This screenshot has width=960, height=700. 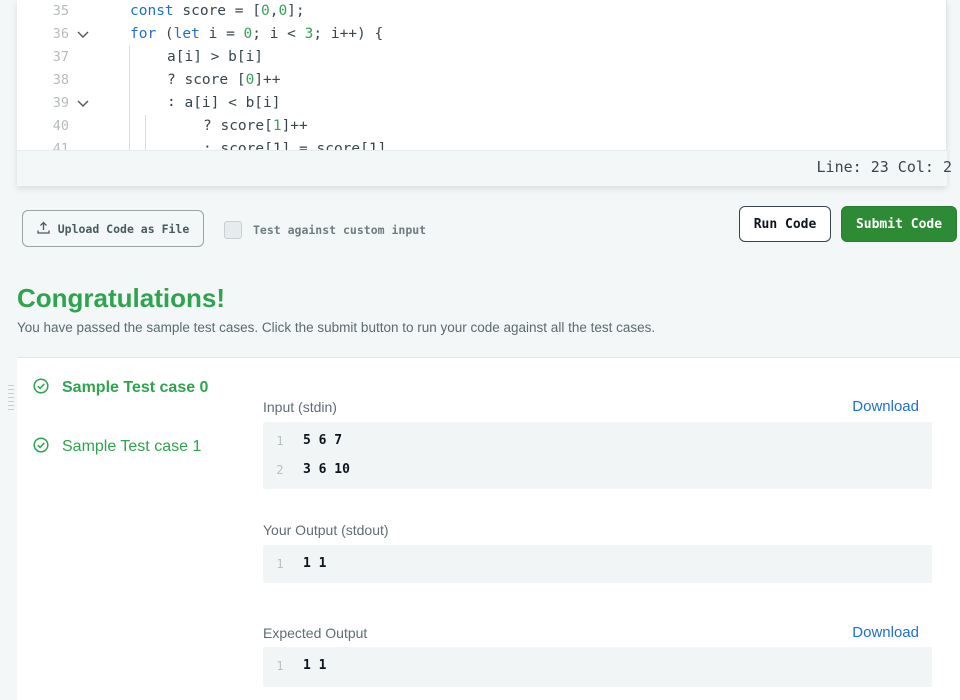 I want to click on custom-input-checkbox, so click(x=233, y=230).